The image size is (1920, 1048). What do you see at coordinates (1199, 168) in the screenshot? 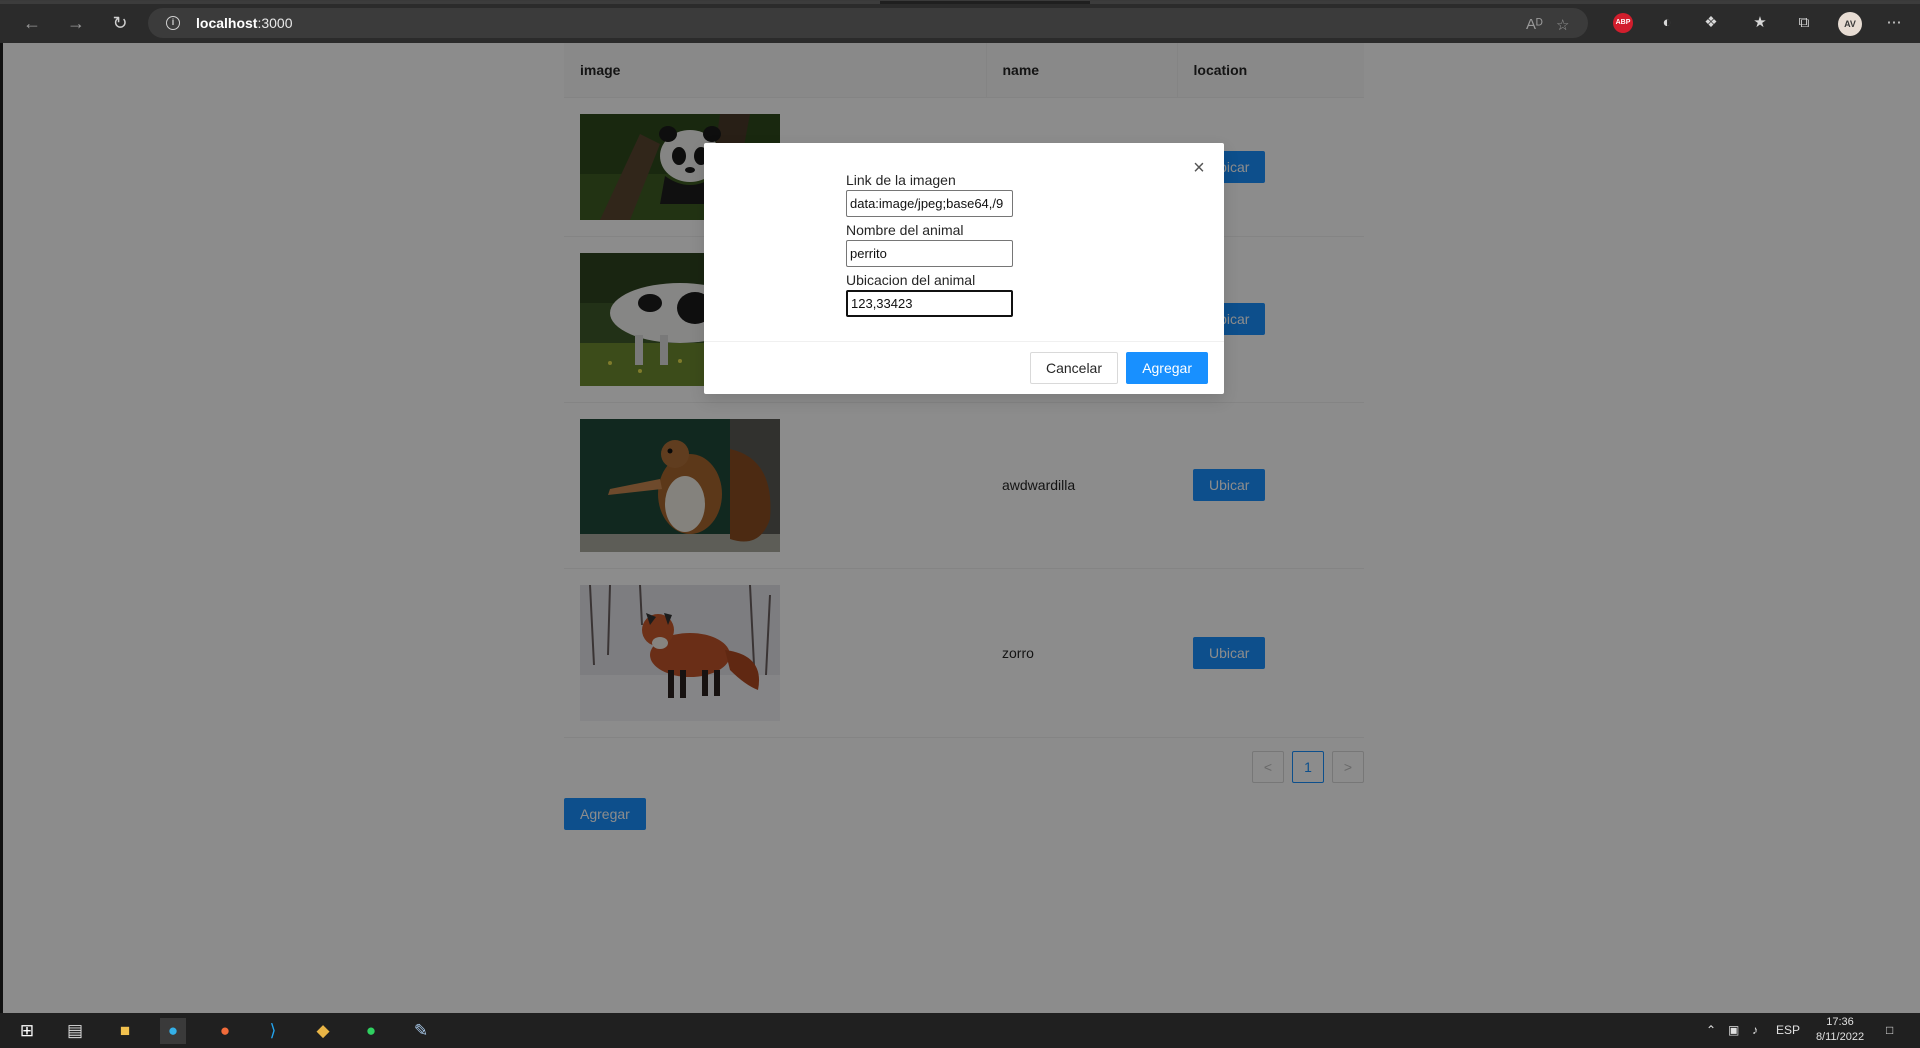
I see `close-icon: ×` at bounding box center [1199, 168].